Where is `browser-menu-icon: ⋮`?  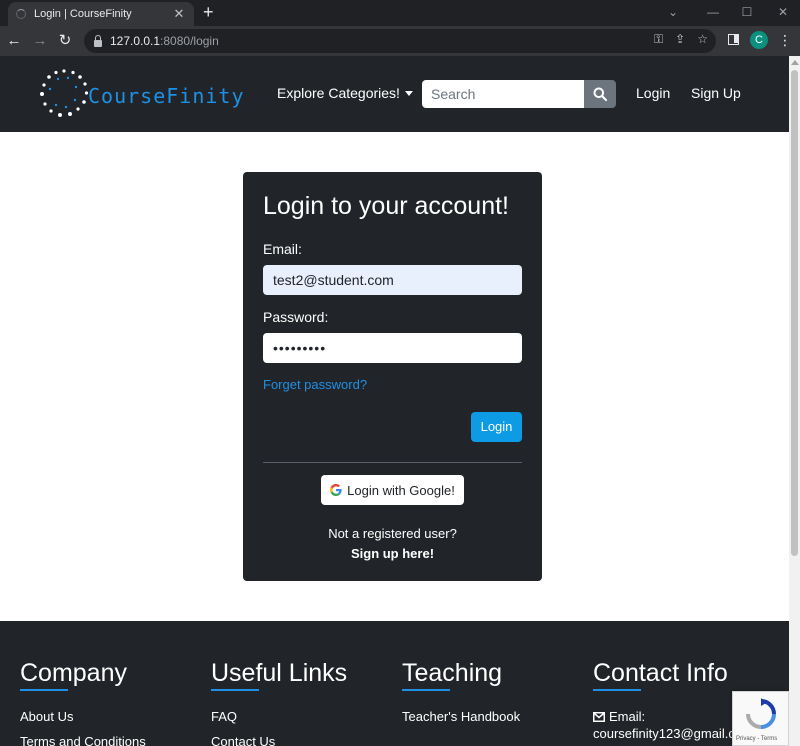 browser-menu-icon: ⋮ is located at coordinates (785, 40).